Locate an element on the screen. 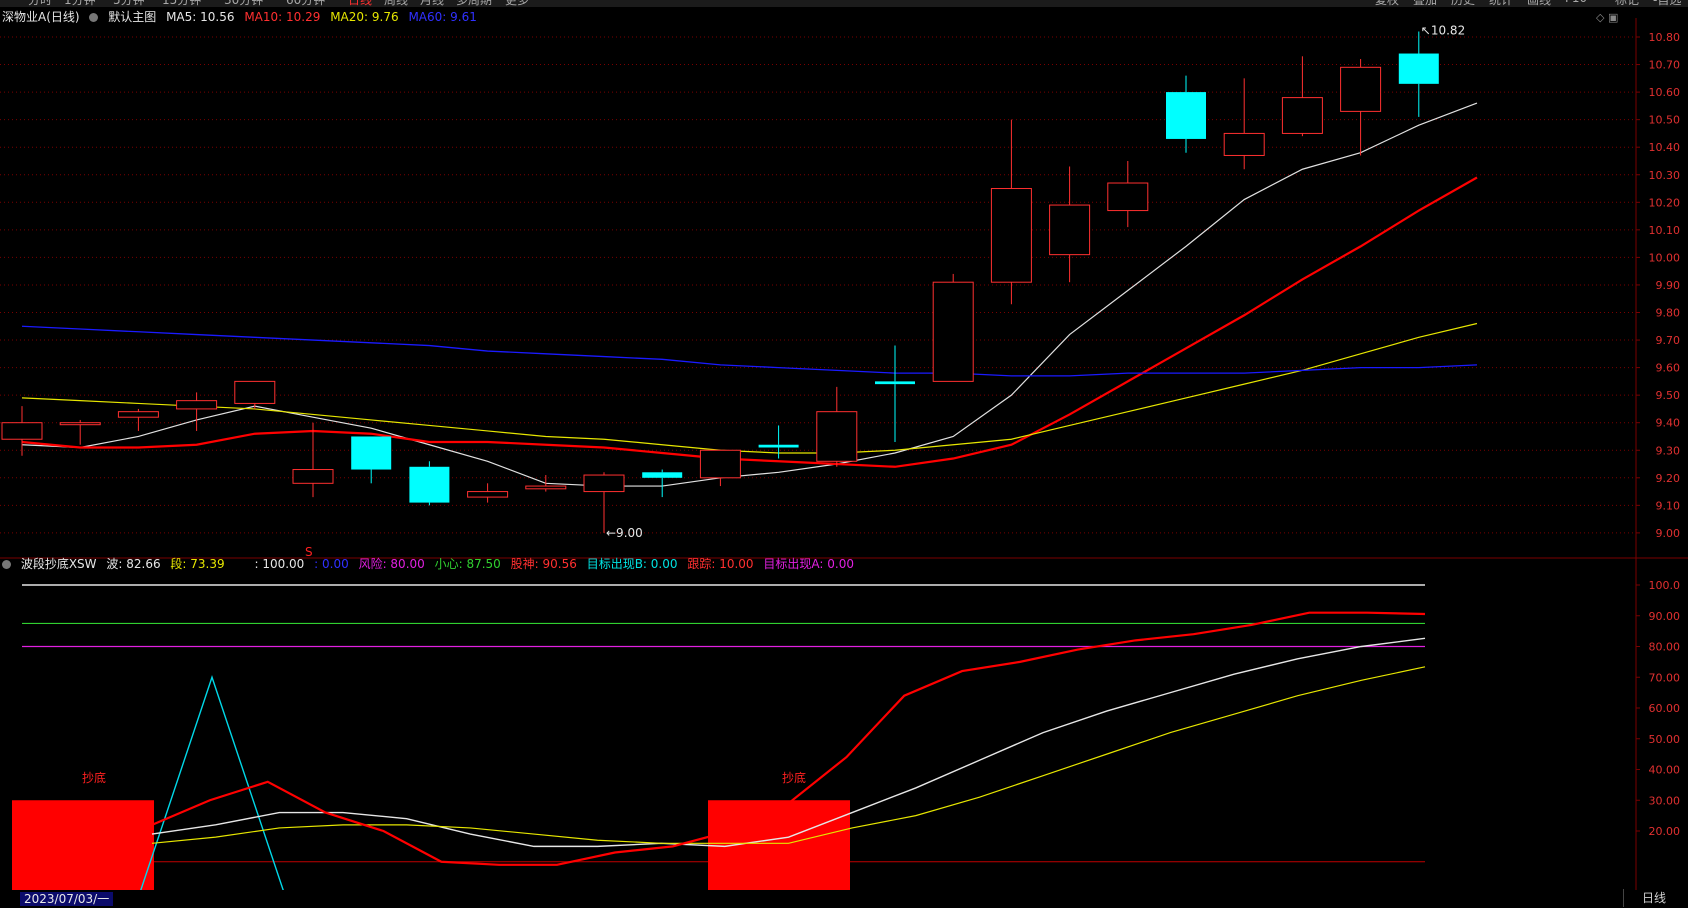  price-tick-label: 10.10 is located at coordinates (1665, 230).